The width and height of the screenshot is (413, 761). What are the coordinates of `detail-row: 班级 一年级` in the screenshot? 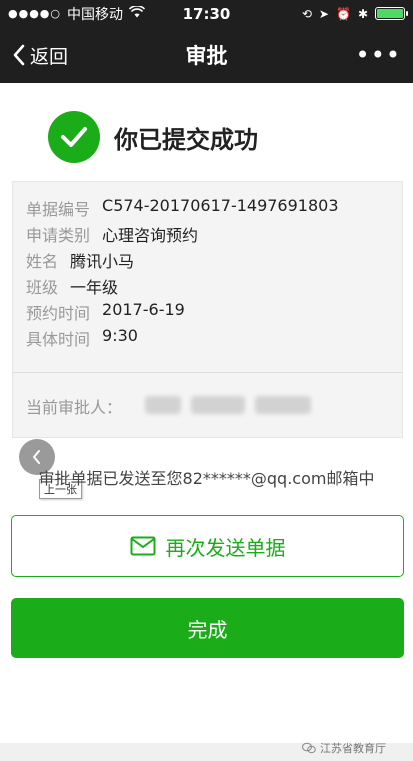 It's located at (72, 286).